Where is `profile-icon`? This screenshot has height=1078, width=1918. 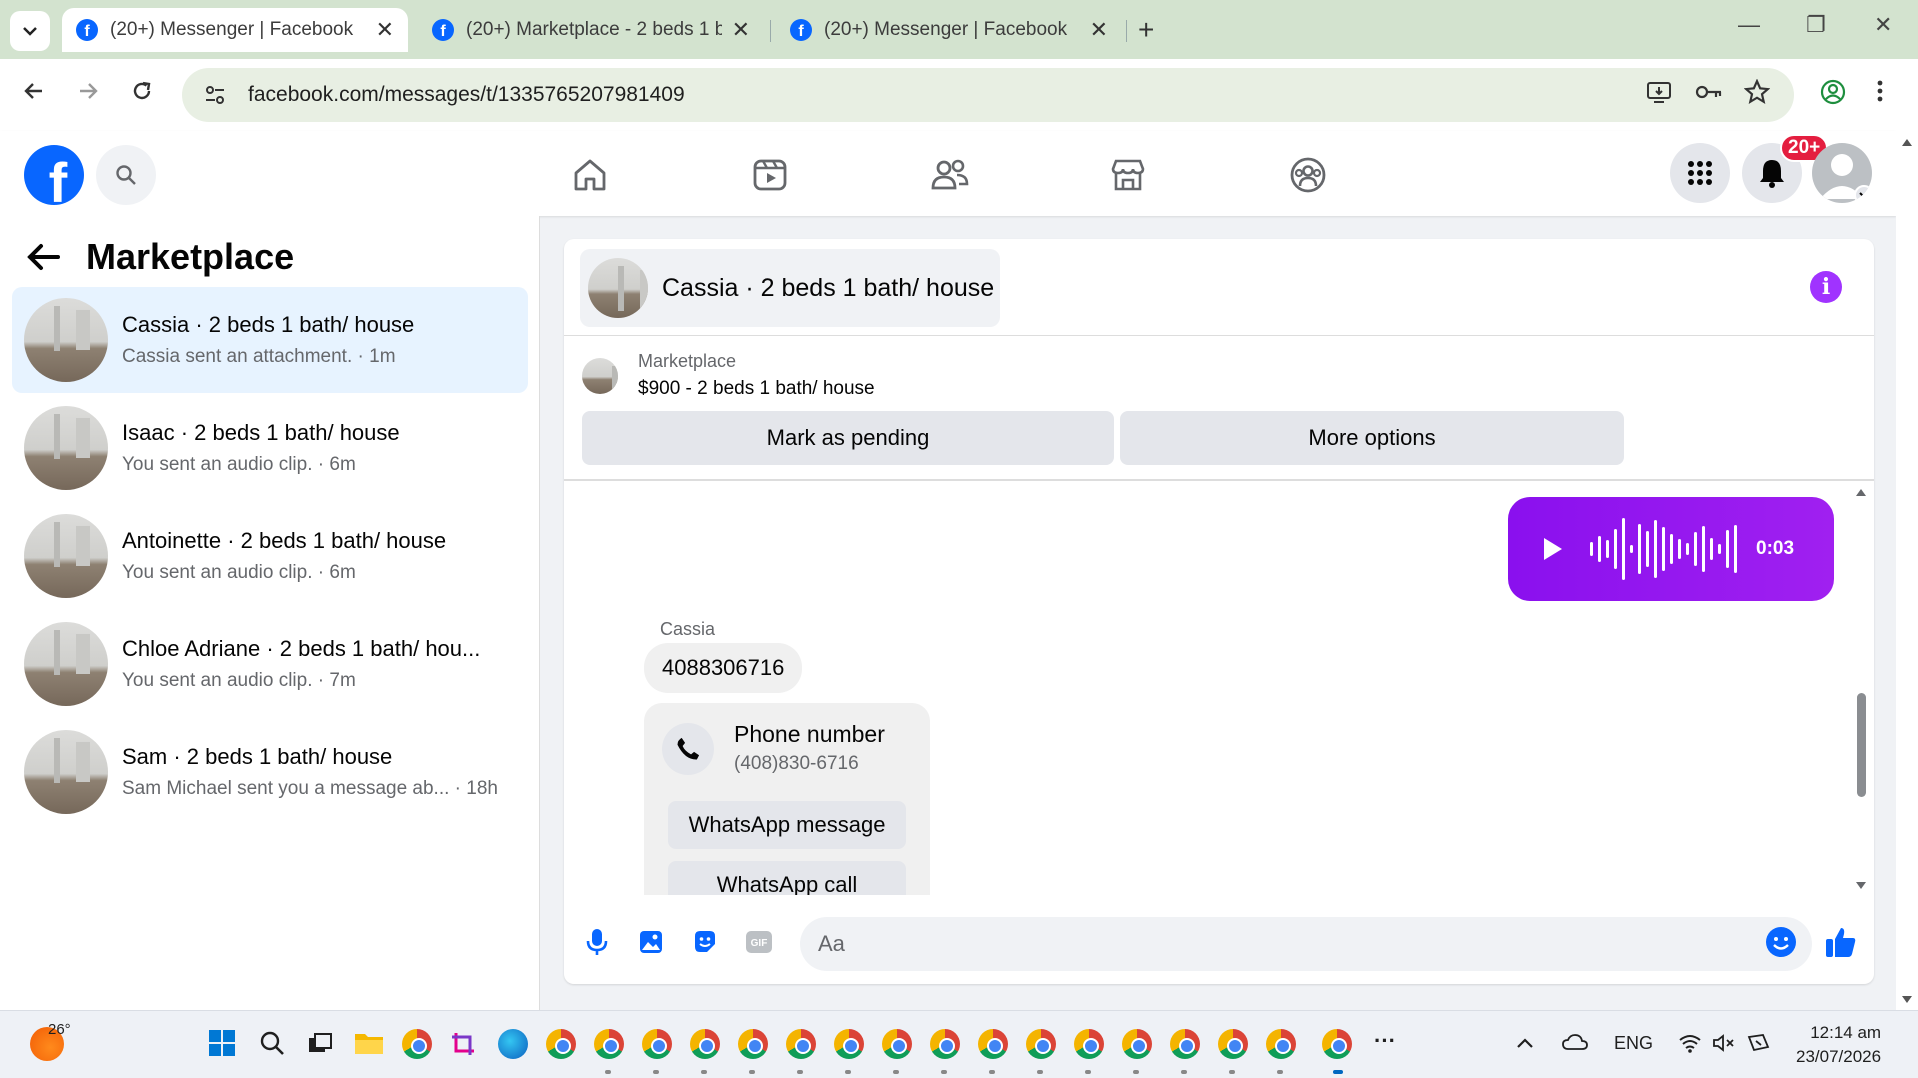 profile-icon is located at coordinates (1833, 95).